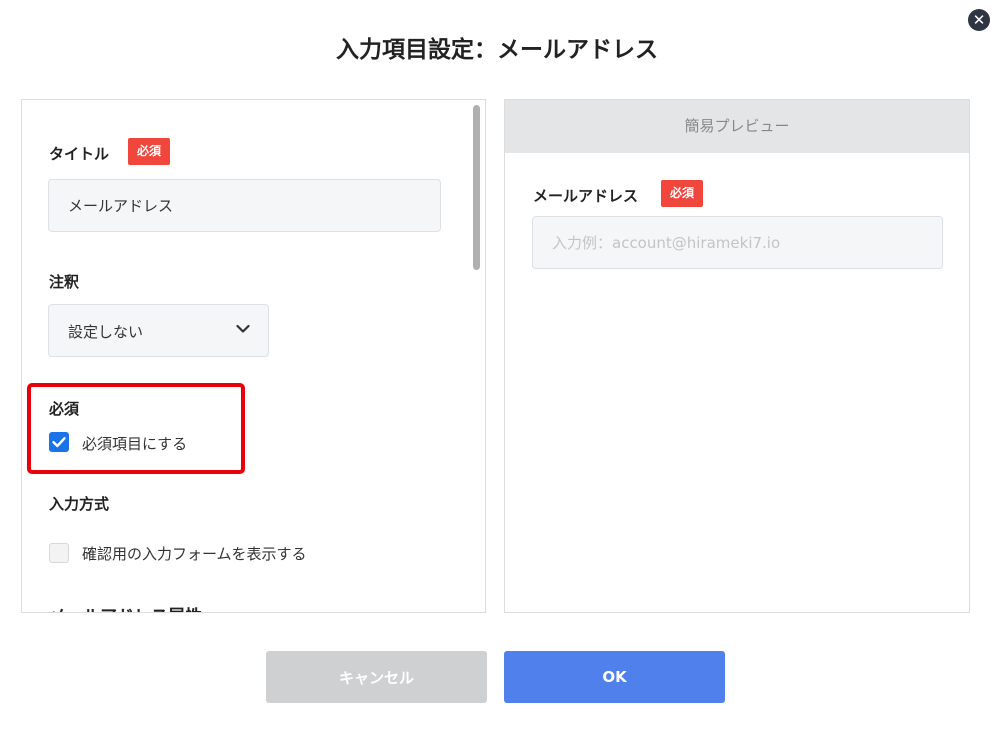  Describe the element at coordinates (194, 553) in the screenshot. I see `confirm-form-checkbox-label: 確認用の入力フォームを表示する` at that location.